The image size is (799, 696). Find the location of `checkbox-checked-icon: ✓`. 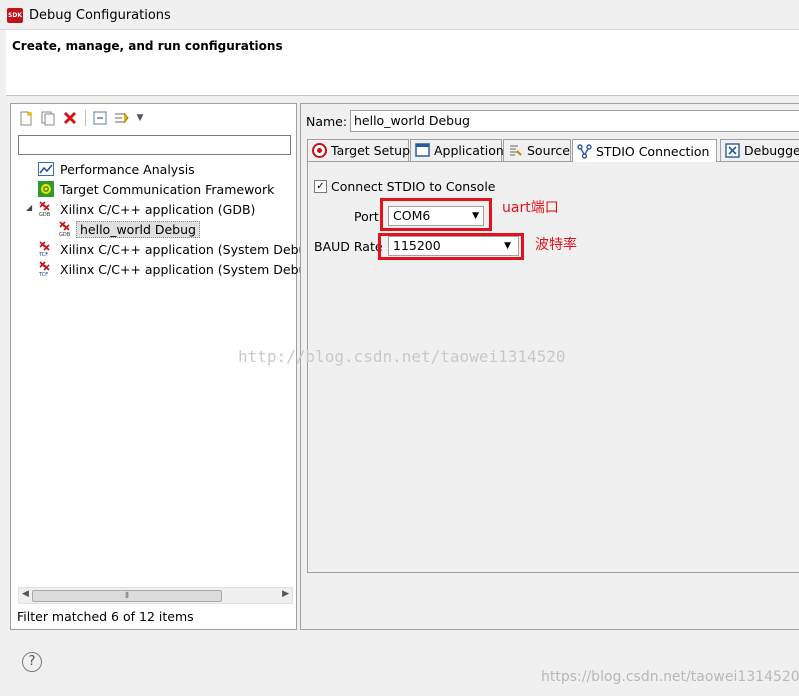

checkbox-checked-icon: ✓ is located at coordinates (320, 186).